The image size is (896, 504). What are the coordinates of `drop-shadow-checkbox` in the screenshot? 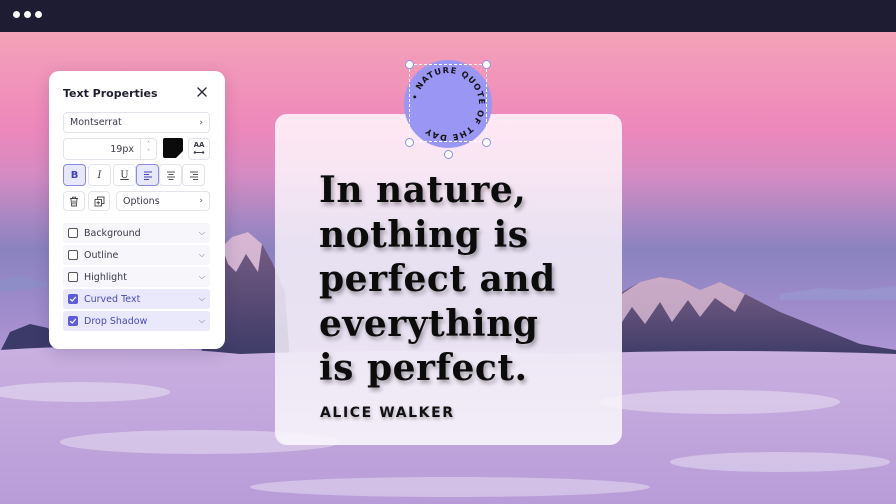 It's located at (73, 321).